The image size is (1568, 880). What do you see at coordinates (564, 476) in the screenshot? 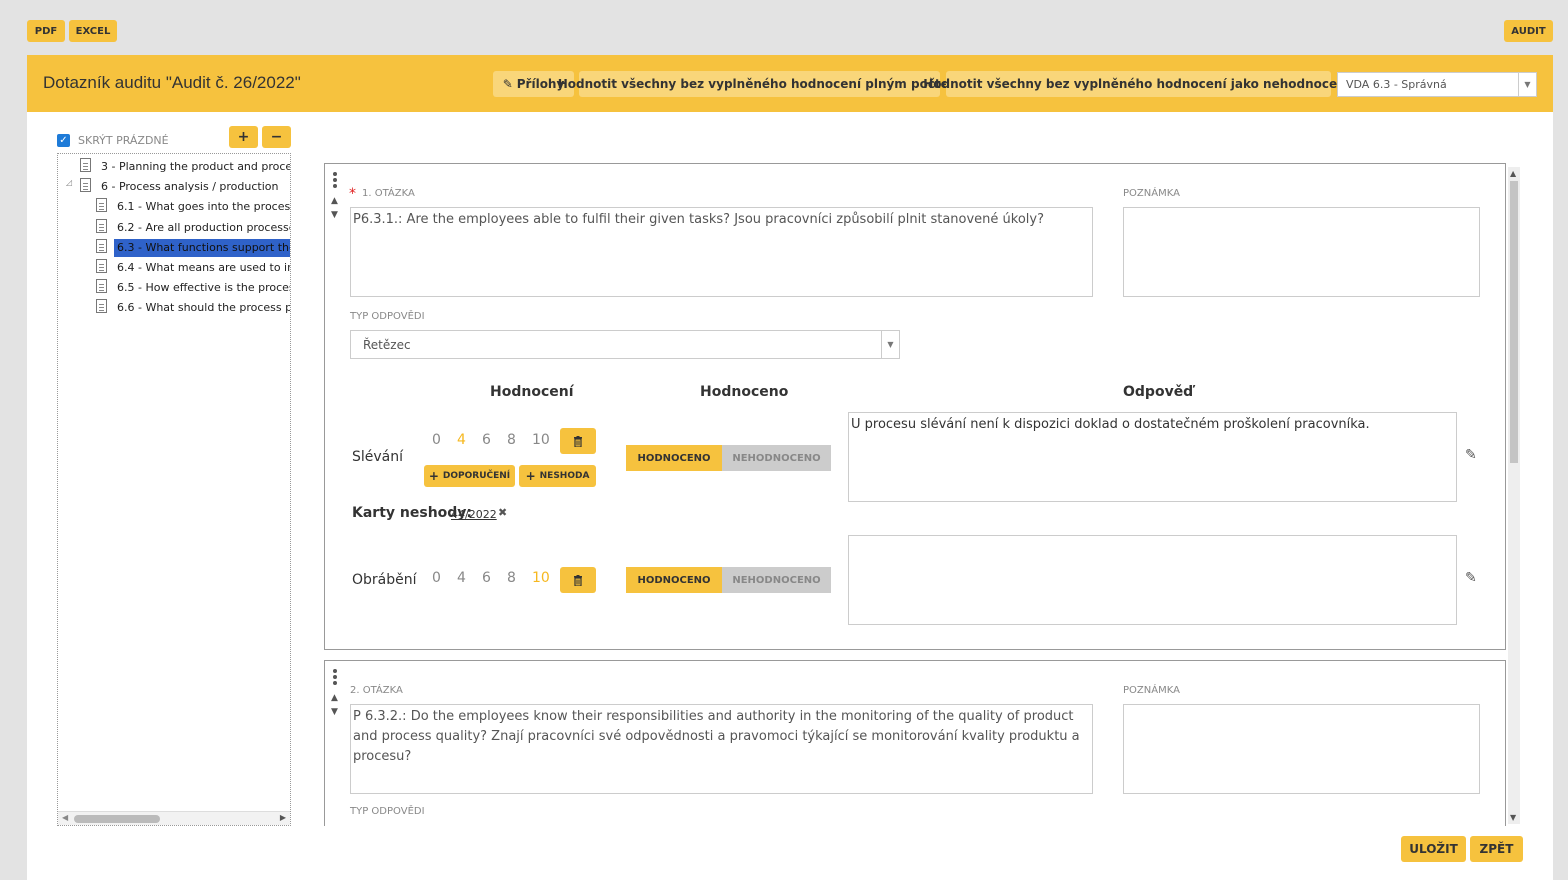
I see `nonconformity-label: NESHODA` at bounding box center [564, 476].